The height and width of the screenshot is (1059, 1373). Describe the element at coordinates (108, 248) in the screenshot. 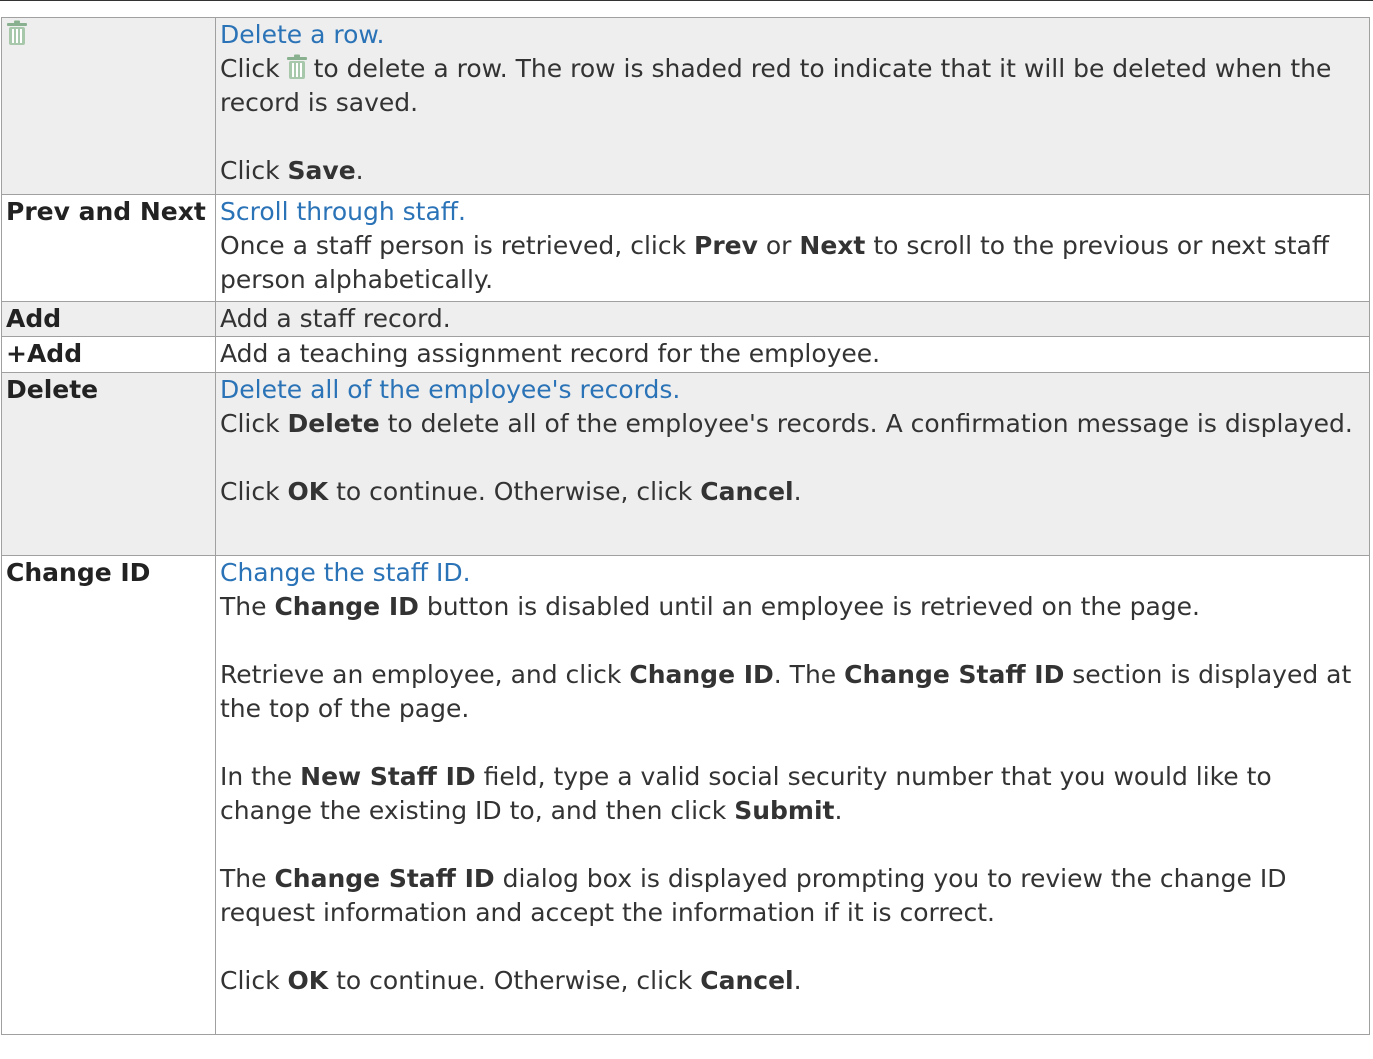

I see `row-label-cell: Prev and Next` at that location.